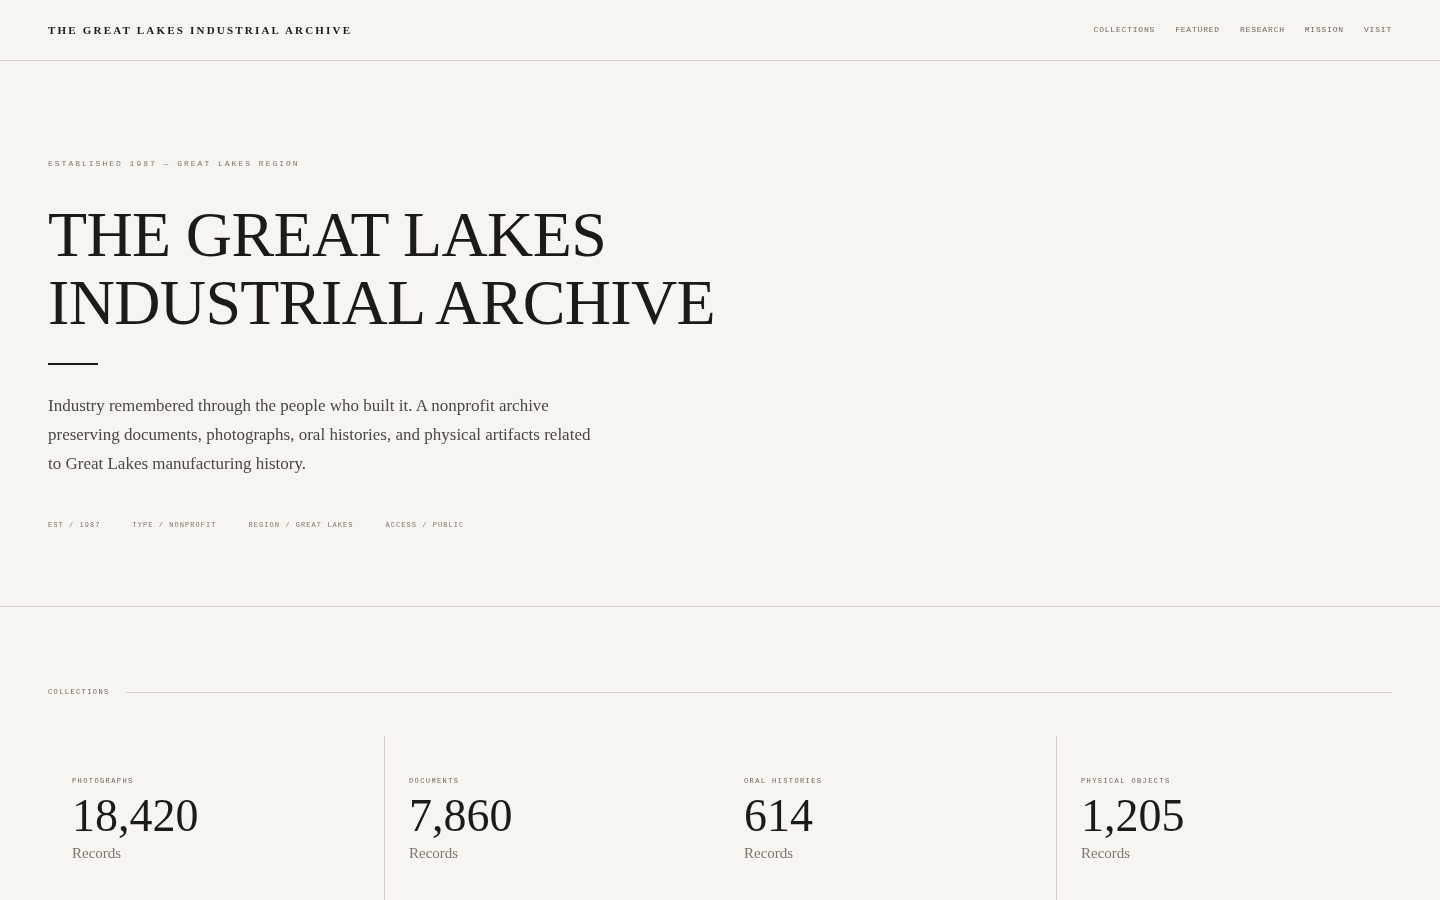 The width and height of the screenshot is (1440, 900). Describe the element at coordinates (1324, 30) in the screenshot. I see `nav-link: MISSION` at that location.